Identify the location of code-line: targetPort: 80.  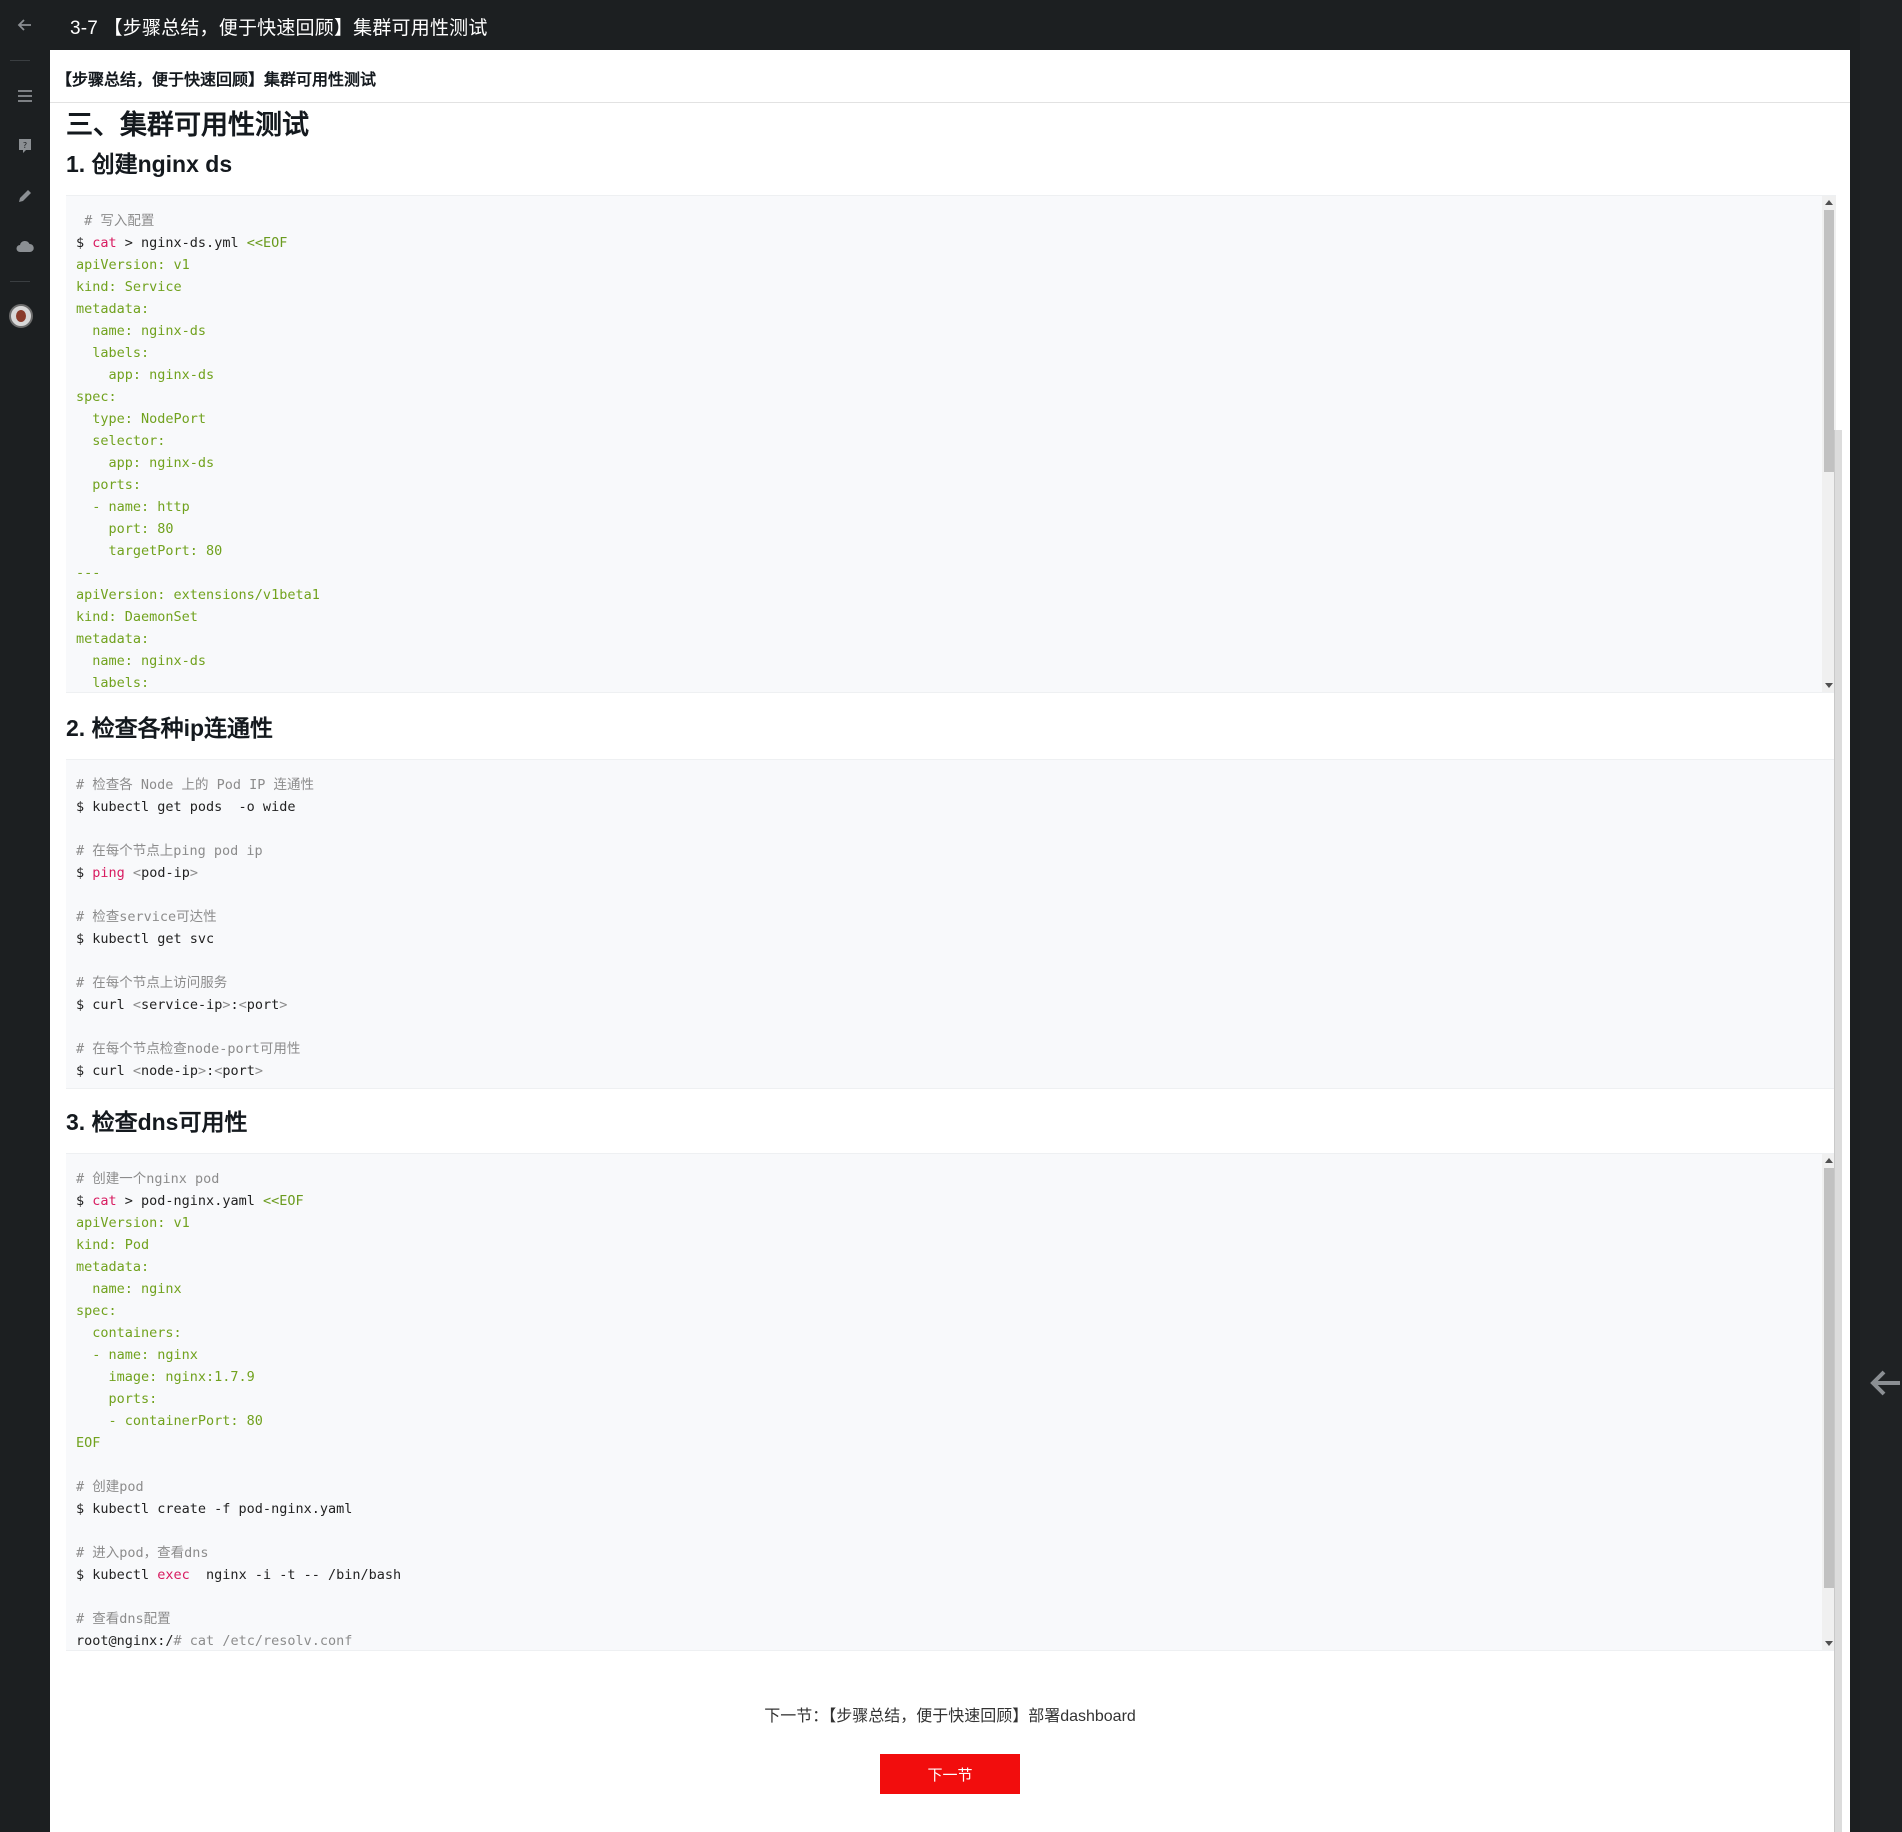
(198, 551).